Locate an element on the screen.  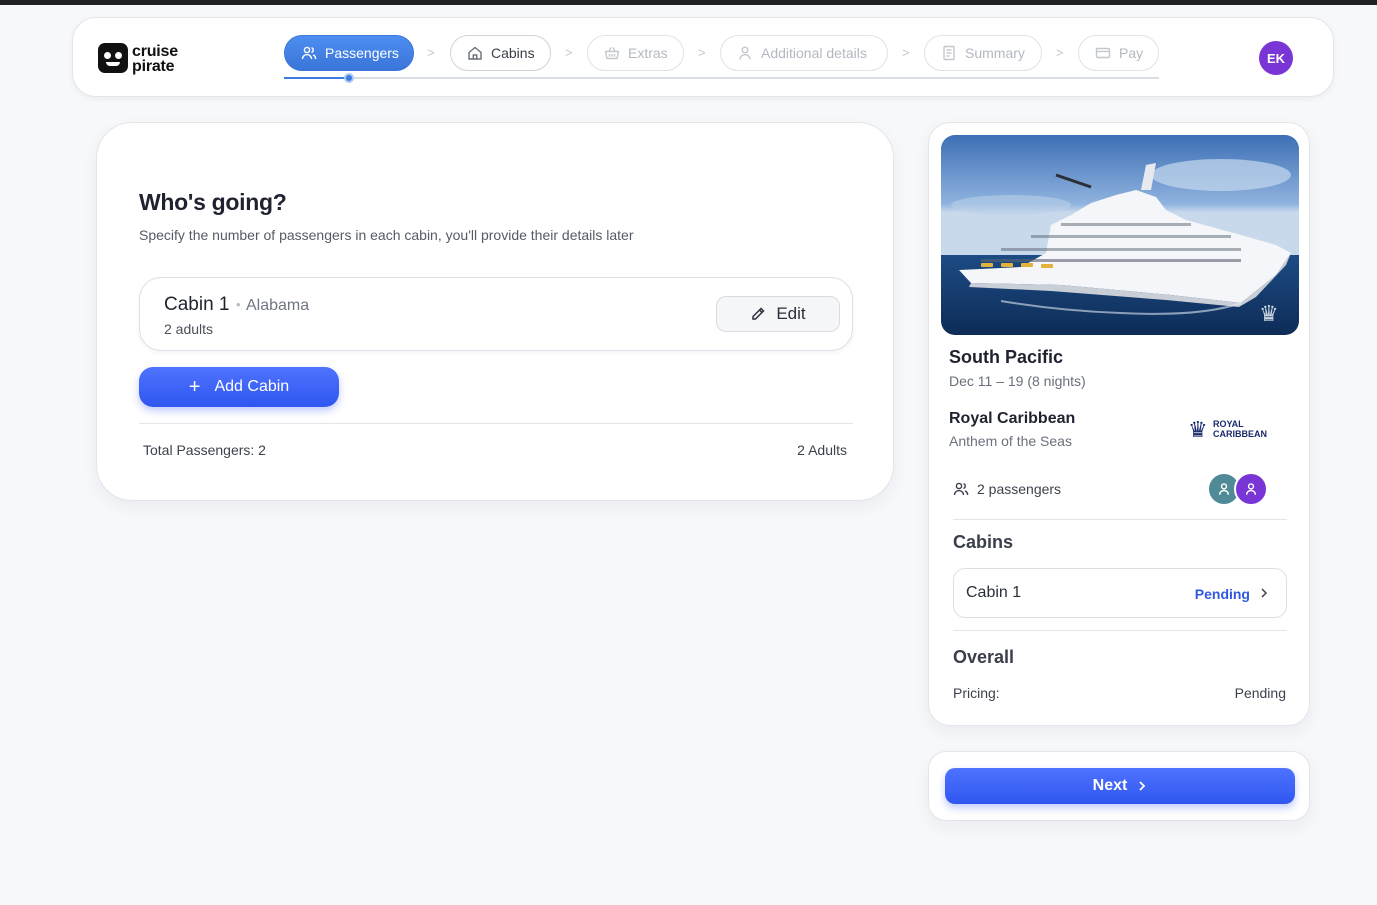
step-additional-details: Additional details is located at coordinates (804, 53).